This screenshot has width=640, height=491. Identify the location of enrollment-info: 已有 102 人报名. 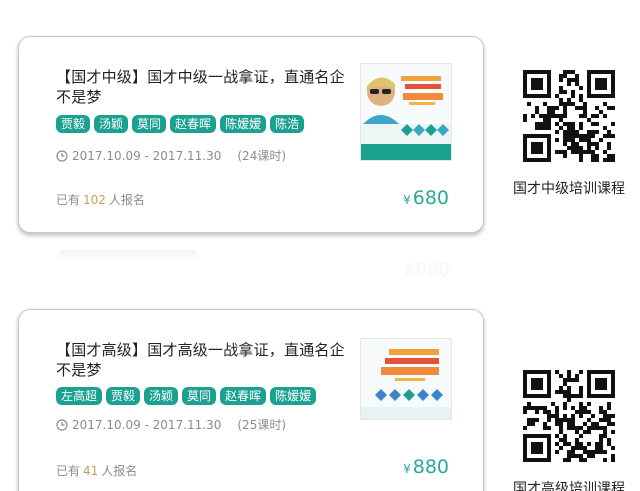
(100, 199).